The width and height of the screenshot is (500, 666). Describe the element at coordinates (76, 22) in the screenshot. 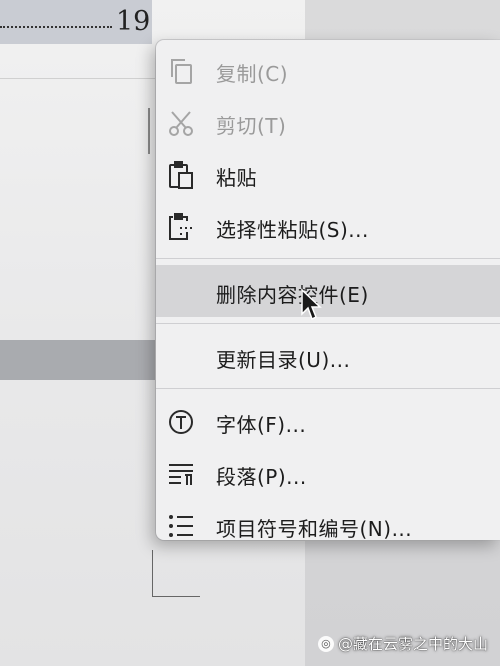

I see `toc-entry-selected: 19` at that location.